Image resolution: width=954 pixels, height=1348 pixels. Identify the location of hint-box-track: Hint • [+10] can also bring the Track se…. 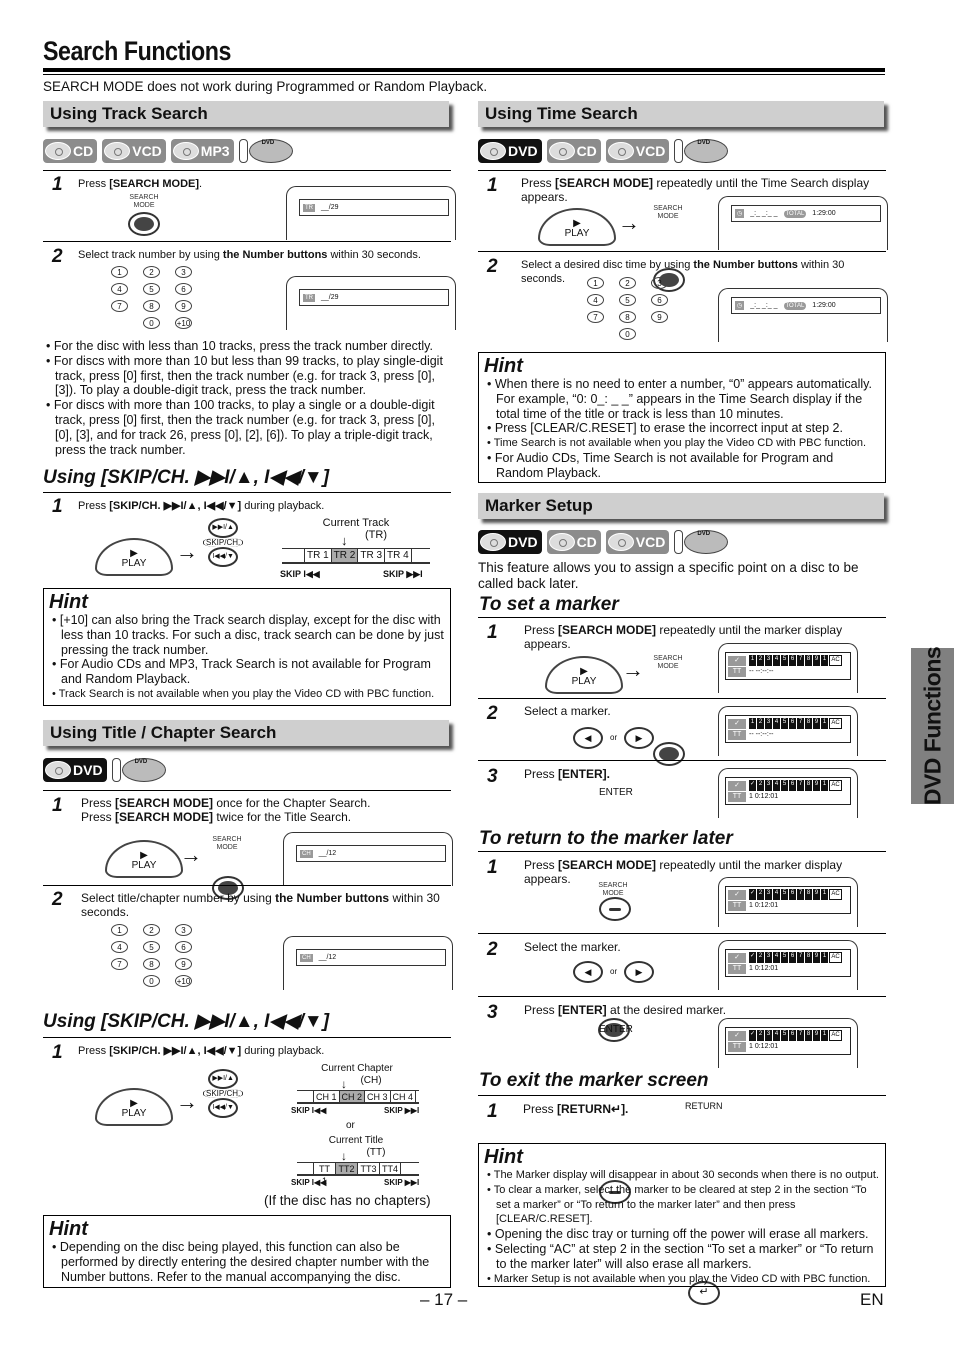
(247, 647).